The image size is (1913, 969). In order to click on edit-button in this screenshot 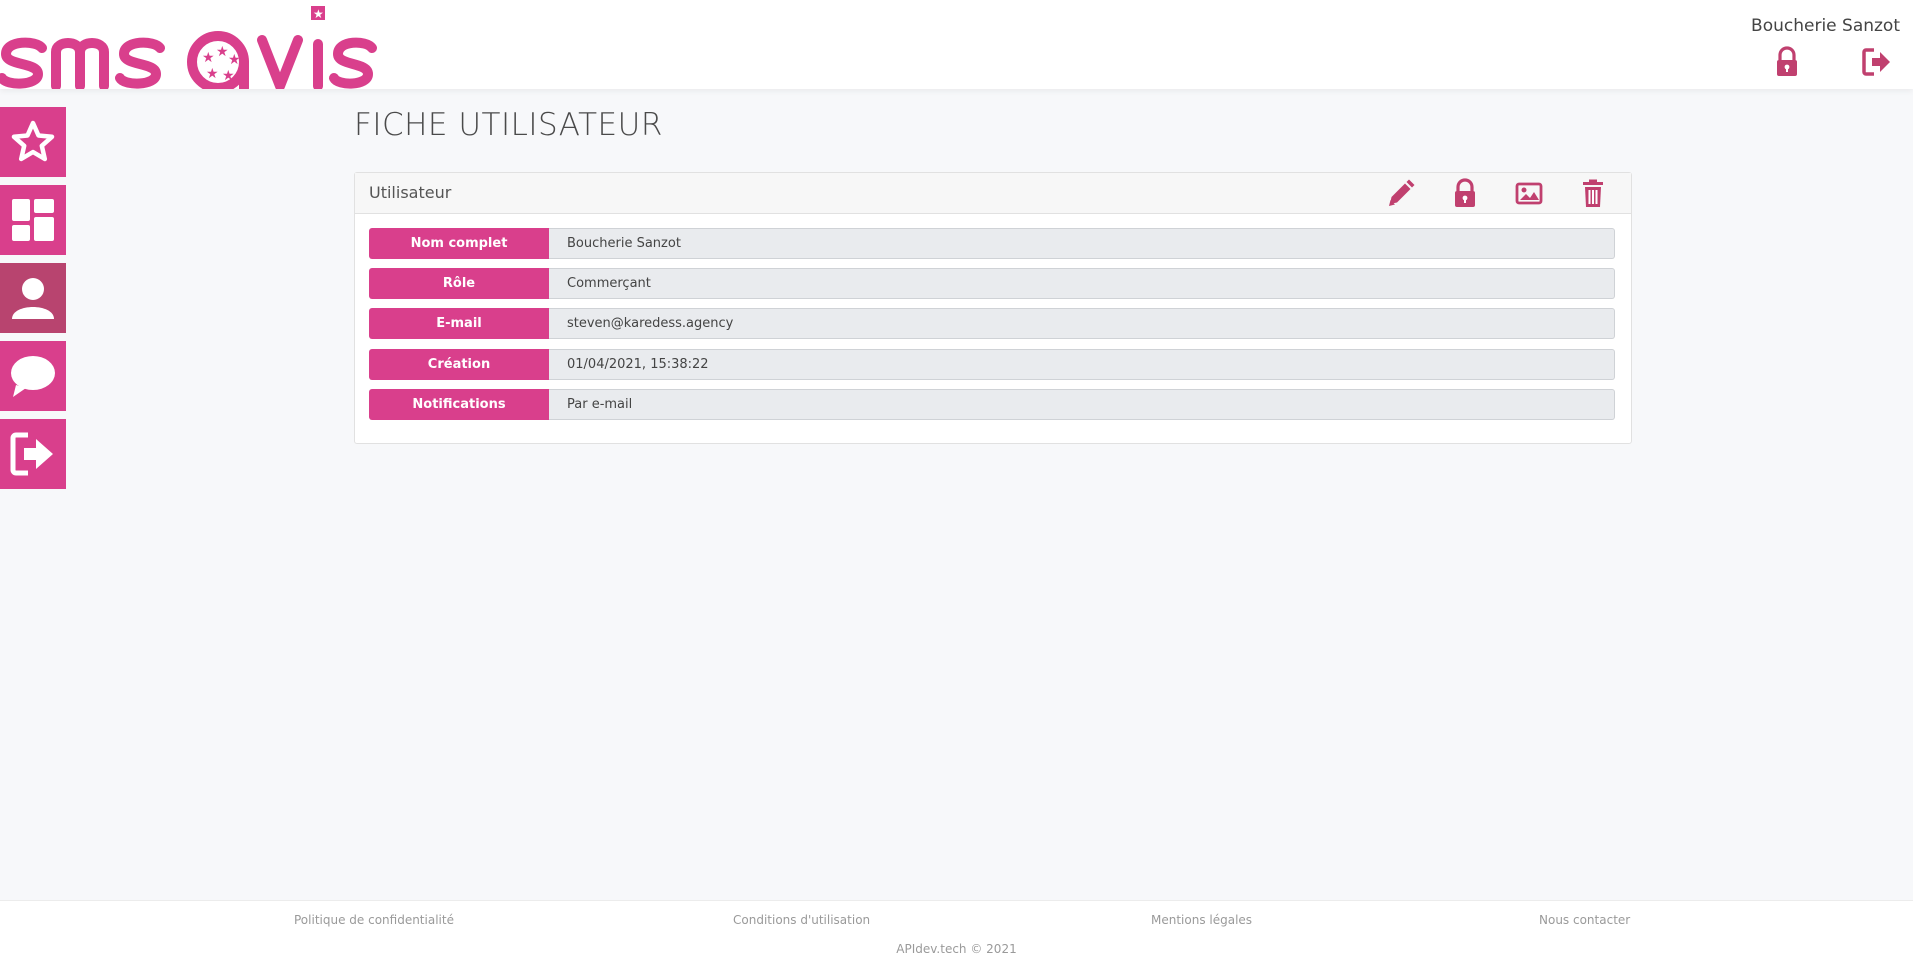, I will do `click(1401, 193)`.